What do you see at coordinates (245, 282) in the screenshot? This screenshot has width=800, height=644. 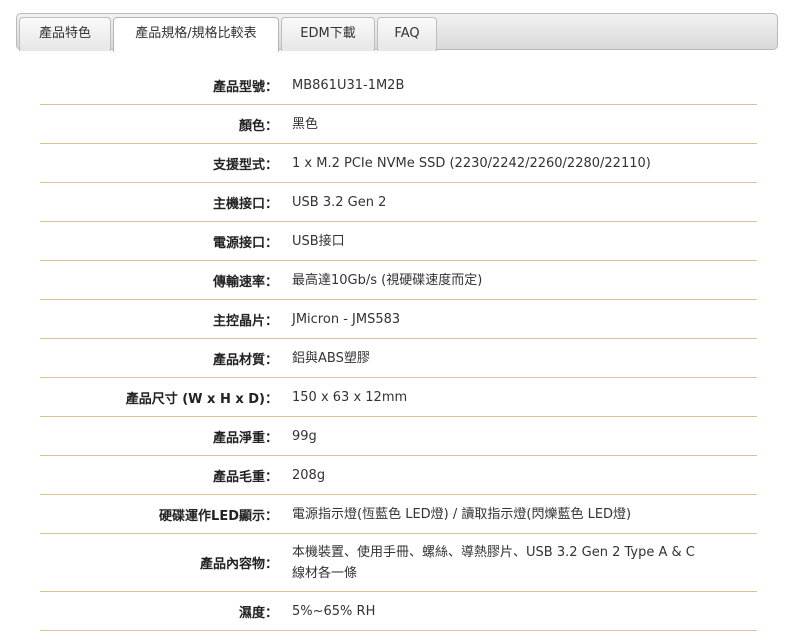 I see `spec-label: 傳輸速率：` at bounding box center [245, 282].